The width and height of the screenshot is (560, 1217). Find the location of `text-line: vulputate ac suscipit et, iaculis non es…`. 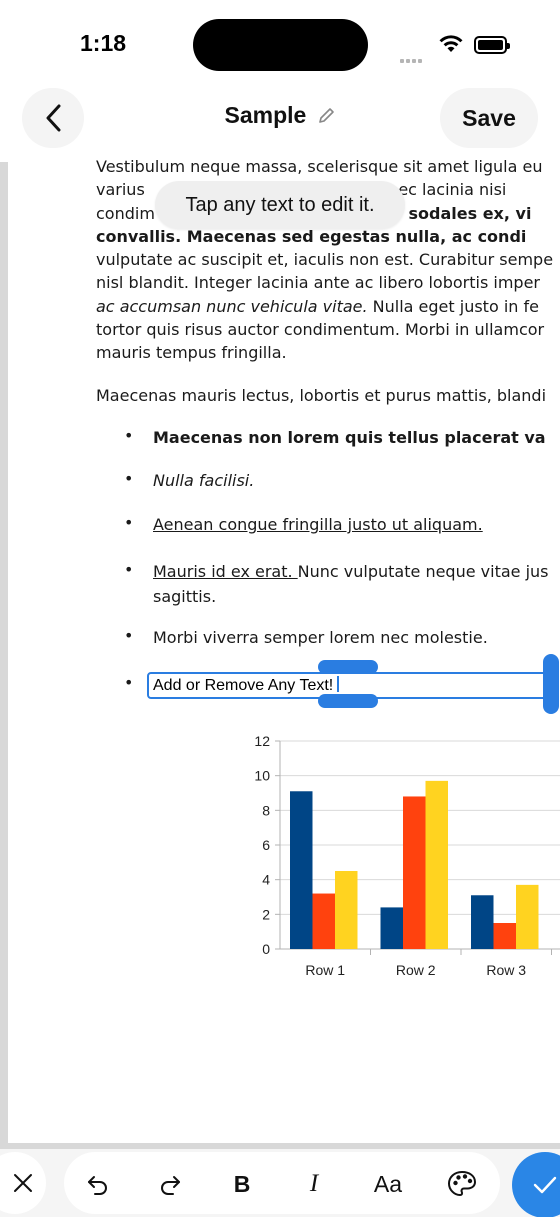

text-line: vulputate ac suscipit et, iaculis non es… is located at coordinates (328, 259).